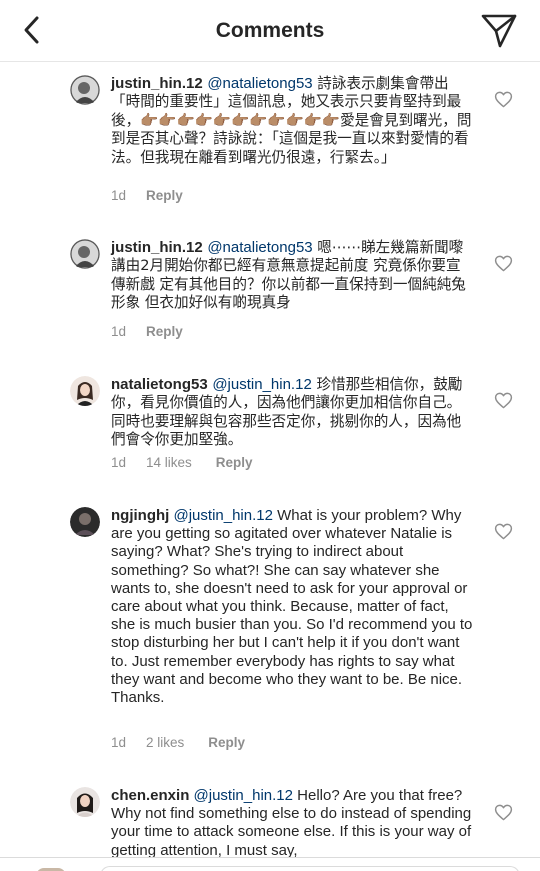  I want to click on paper-plane-icon, so click(499, 31).